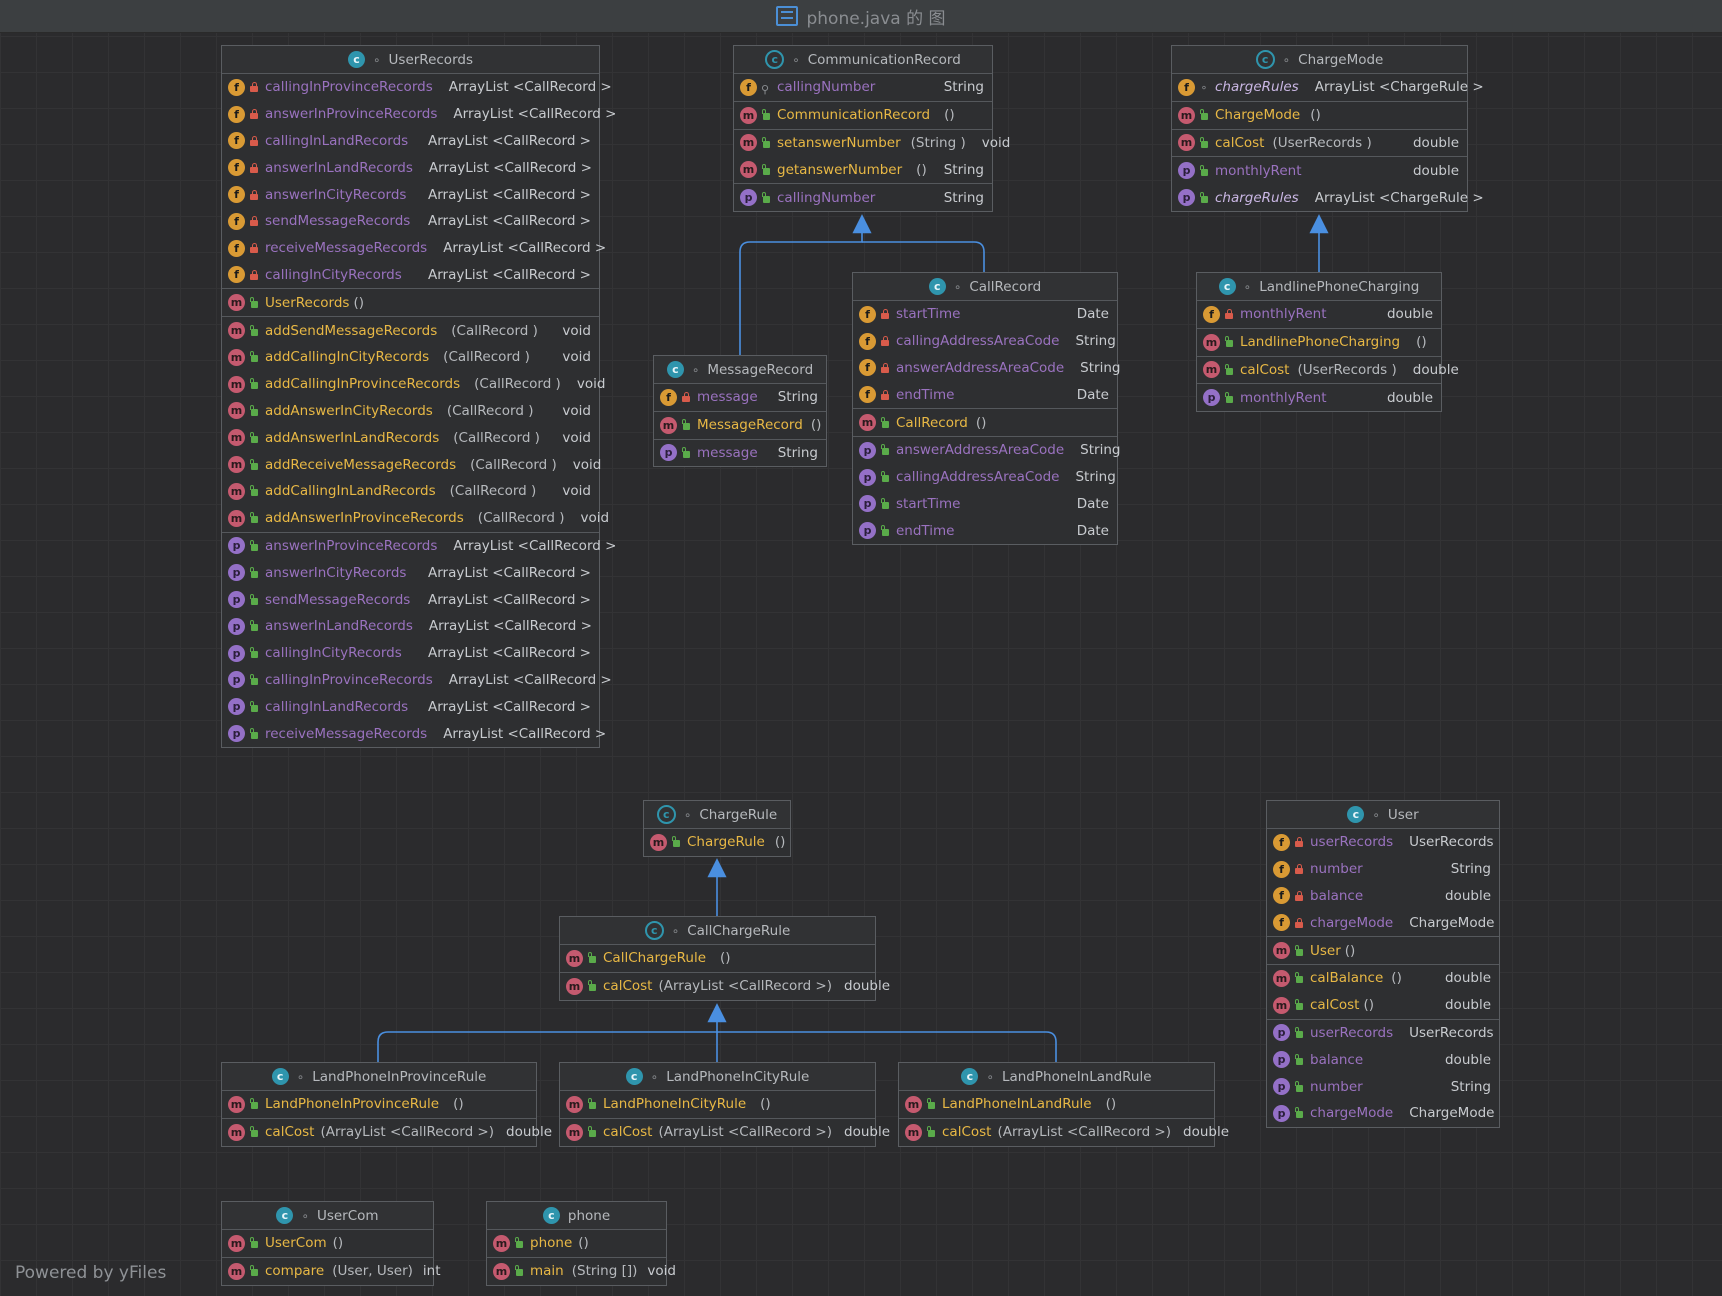 The height and width of the screenshot is (1296, 1722). Describe the element at coordinates (1383, 1059) in the screenshot. I see `property-row: p balance double` at that location.